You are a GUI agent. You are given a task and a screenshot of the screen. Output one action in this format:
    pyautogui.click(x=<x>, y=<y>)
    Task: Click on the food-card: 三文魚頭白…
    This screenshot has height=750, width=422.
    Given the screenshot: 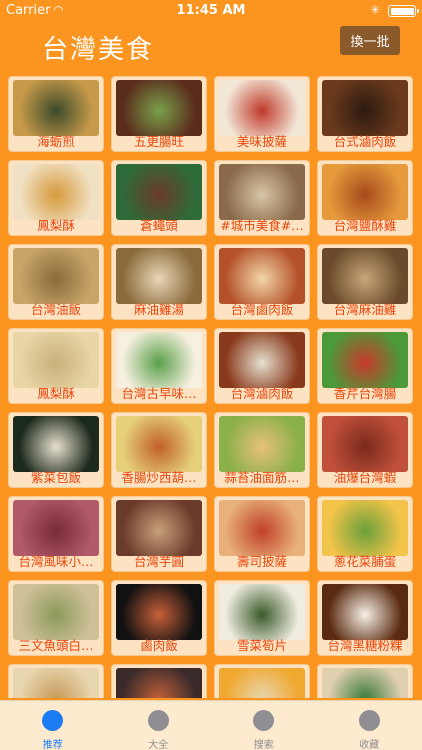 What is the action you would take?
    pyautogui.click(x=56, y=618)
    